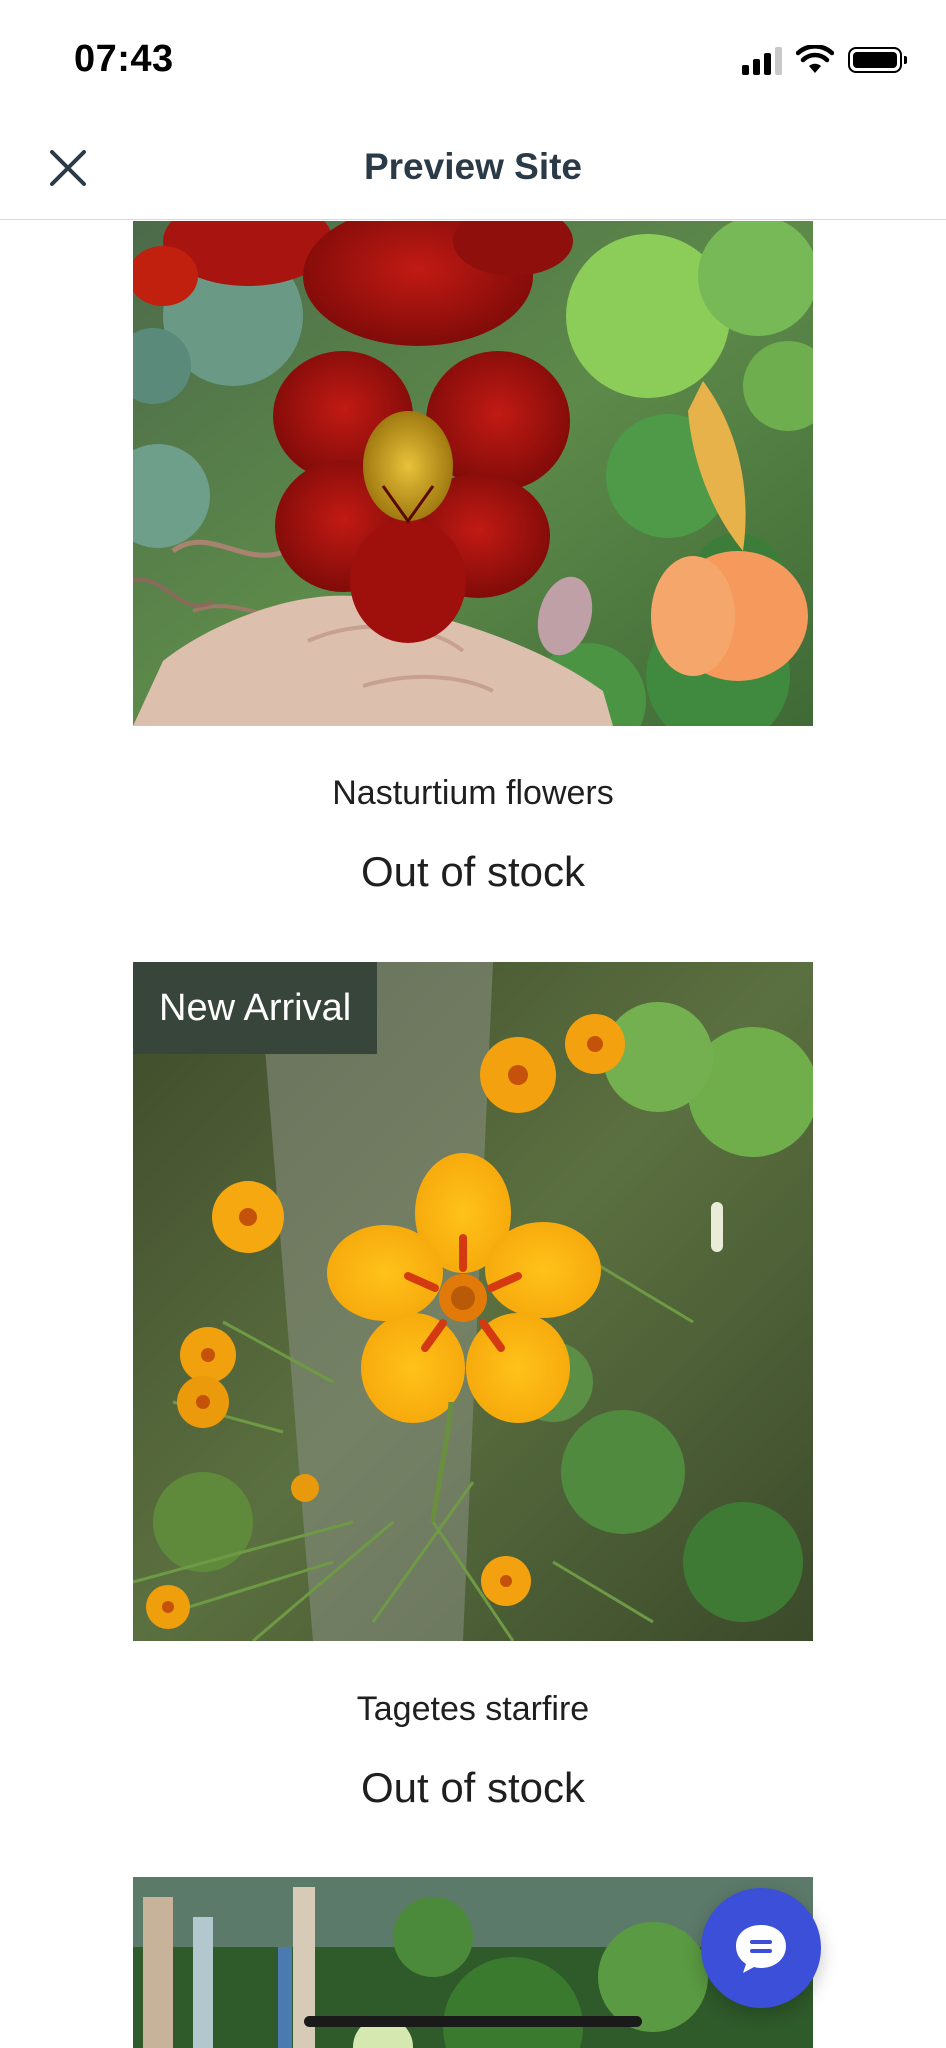 The image size is (946, 2048). I want to click on wifi-icon, so click(815, 59).